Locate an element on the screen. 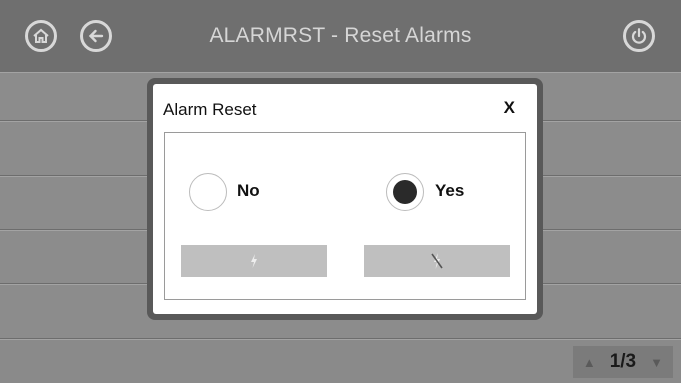  bottom-bar: ▲ 1/3 ▼ is located at coordinates (340, 361).